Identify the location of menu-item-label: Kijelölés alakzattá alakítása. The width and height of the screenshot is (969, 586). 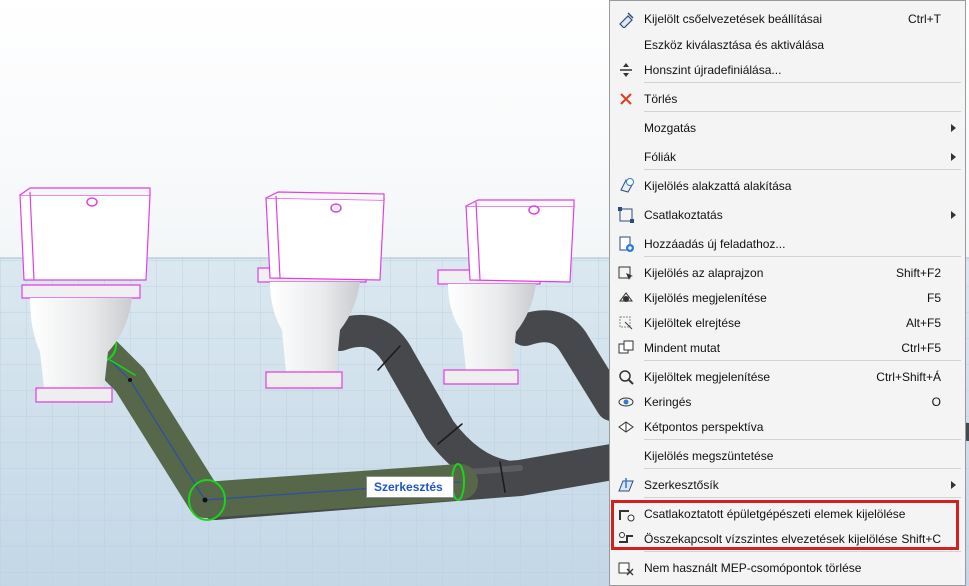
(718, 186).